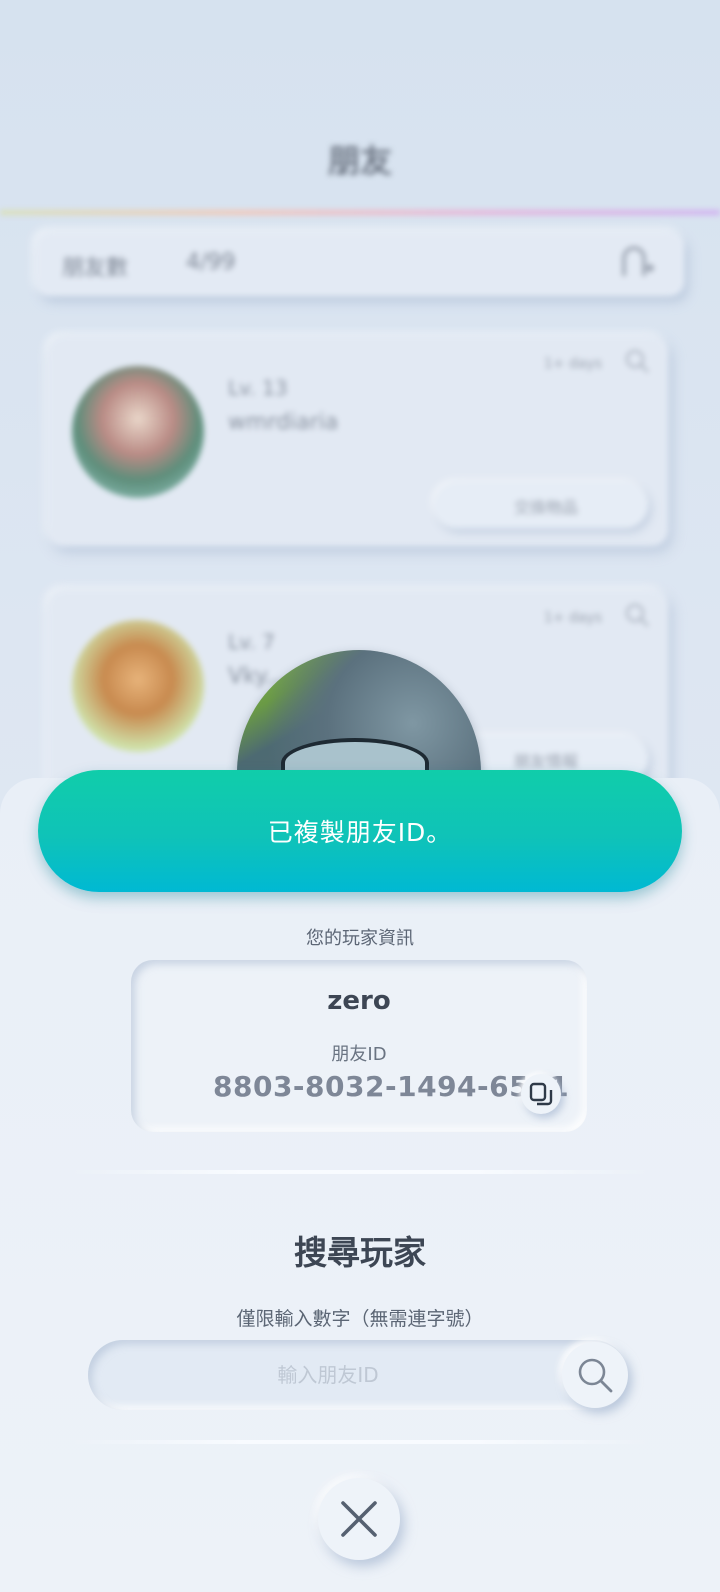 This screenshot has width=720, height=1592. What do you see at coordinates (546, 761) in the screenshot?
I see `friend-action-label: 朋友情報` at bounding box center [546, 761].